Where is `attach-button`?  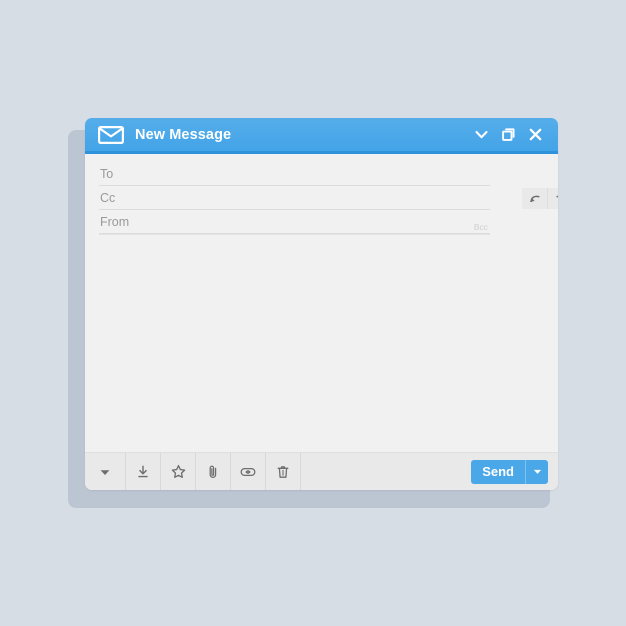 attach-button is located at coordinates (213, 471).